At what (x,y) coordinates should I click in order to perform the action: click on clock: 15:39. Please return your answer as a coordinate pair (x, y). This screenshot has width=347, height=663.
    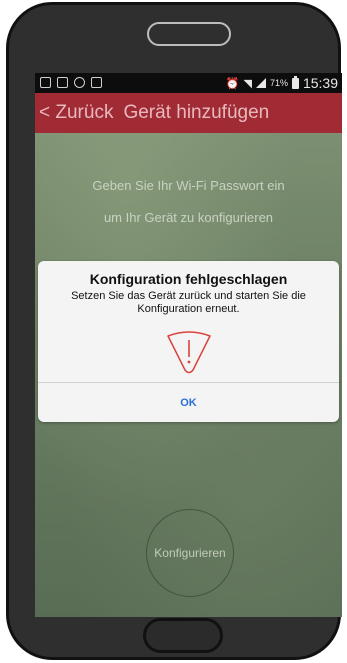
    Looking at the image, I should click on (320, 83).